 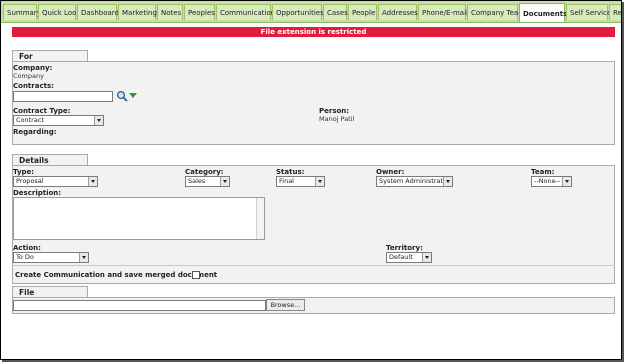 I want to click on description-scrollbar, so click(x=260, y=218).